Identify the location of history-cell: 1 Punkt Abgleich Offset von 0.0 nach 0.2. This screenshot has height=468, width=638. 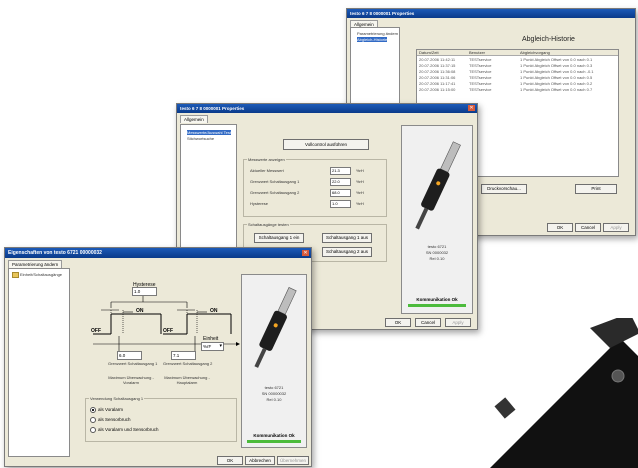
(556, 83).